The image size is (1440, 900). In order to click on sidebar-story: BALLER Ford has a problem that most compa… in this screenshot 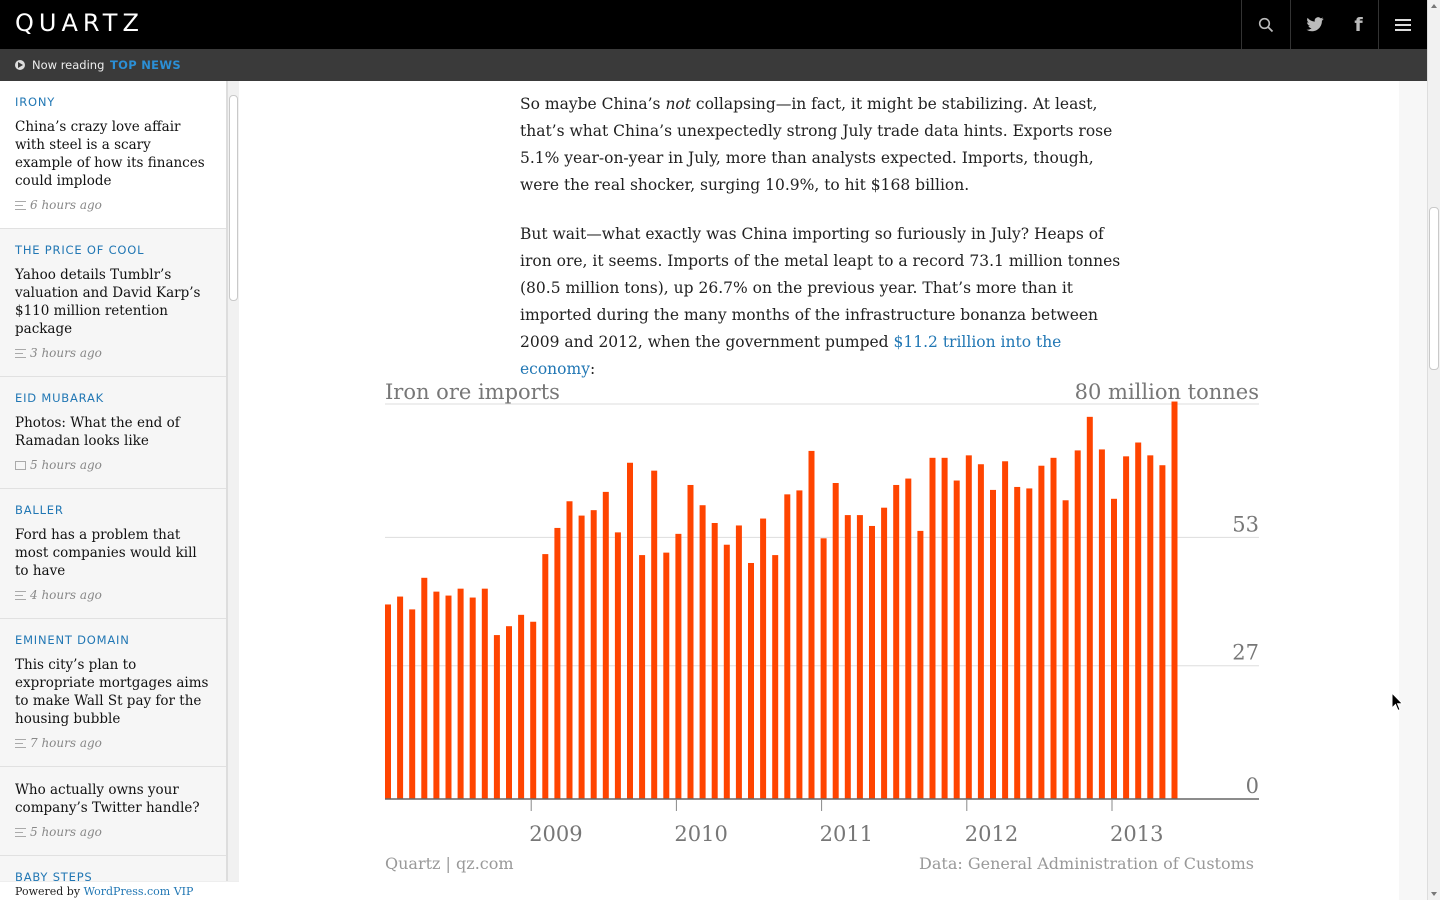, I will do `click(113, 554)`.